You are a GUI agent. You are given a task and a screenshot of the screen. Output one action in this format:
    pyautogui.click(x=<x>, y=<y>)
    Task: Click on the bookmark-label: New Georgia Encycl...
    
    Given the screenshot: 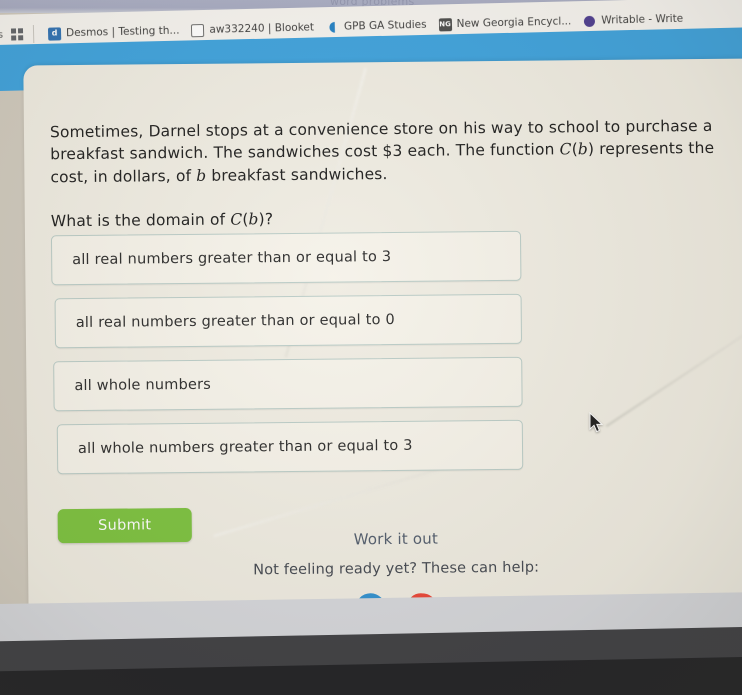 What is the action you would take?
    pyautogui.click(x=514, y=23)
    